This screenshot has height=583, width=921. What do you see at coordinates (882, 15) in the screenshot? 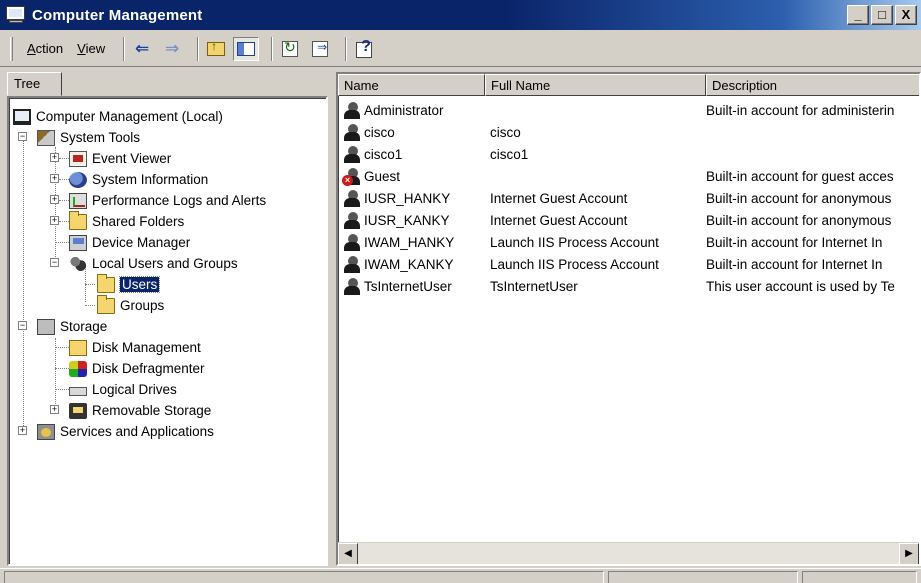
I see `maximize-button: □` at bounding box center [882, 15].